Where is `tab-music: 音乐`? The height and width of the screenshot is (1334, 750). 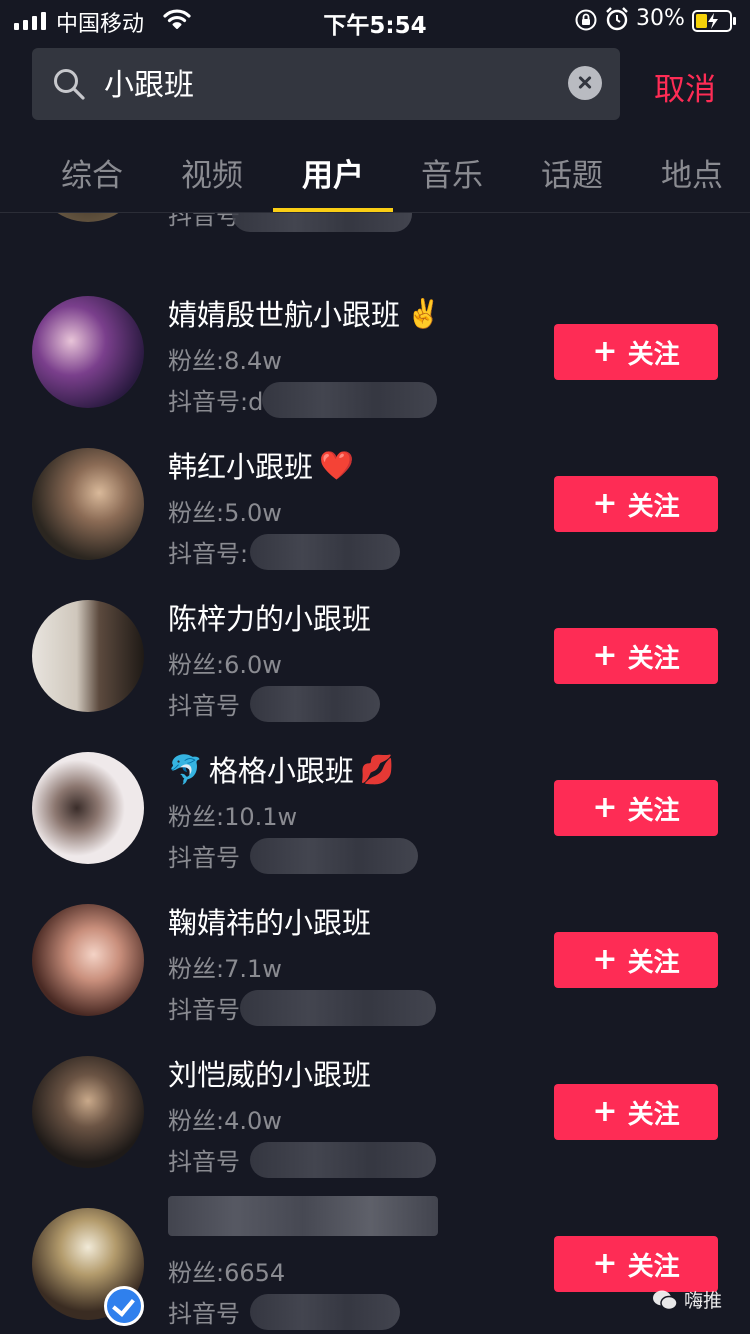
tab-music: 音乐 is located at coordinates (452, 172).